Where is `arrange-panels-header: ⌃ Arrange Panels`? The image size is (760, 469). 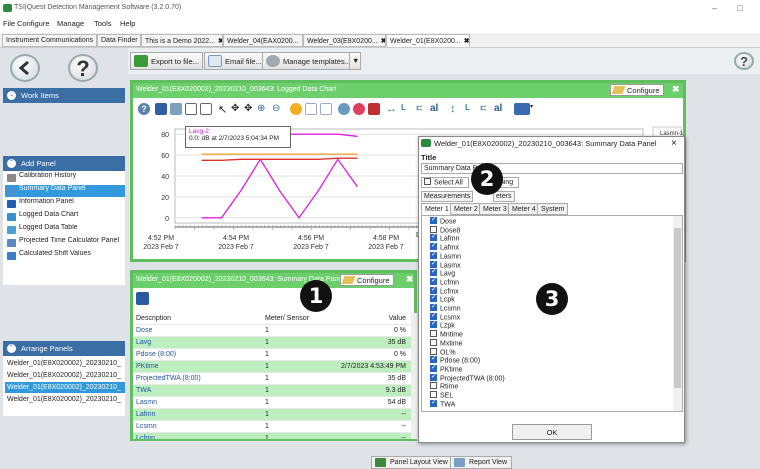 arrange-panels-header: ⌃ Arrange Panels is located at coordinates (64, 348).